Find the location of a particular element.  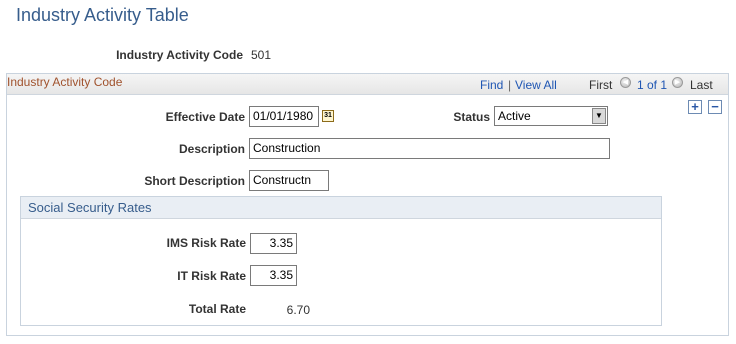

effective-date-field: 01/01/1980 is located at coordinates (284, 116).